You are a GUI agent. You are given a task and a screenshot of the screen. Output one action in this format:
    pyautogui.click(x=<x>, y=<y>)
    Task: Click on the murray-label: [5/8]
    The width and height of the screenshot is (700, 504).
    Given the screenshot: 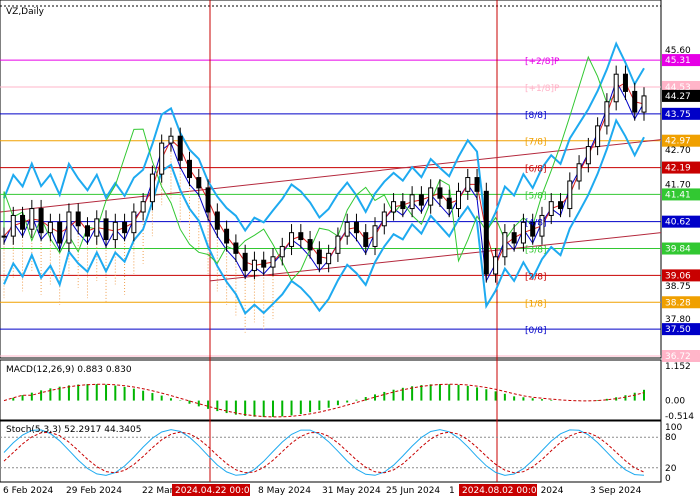 What is the action you would take?
    pyautogui.click(x=536, y=196)
    